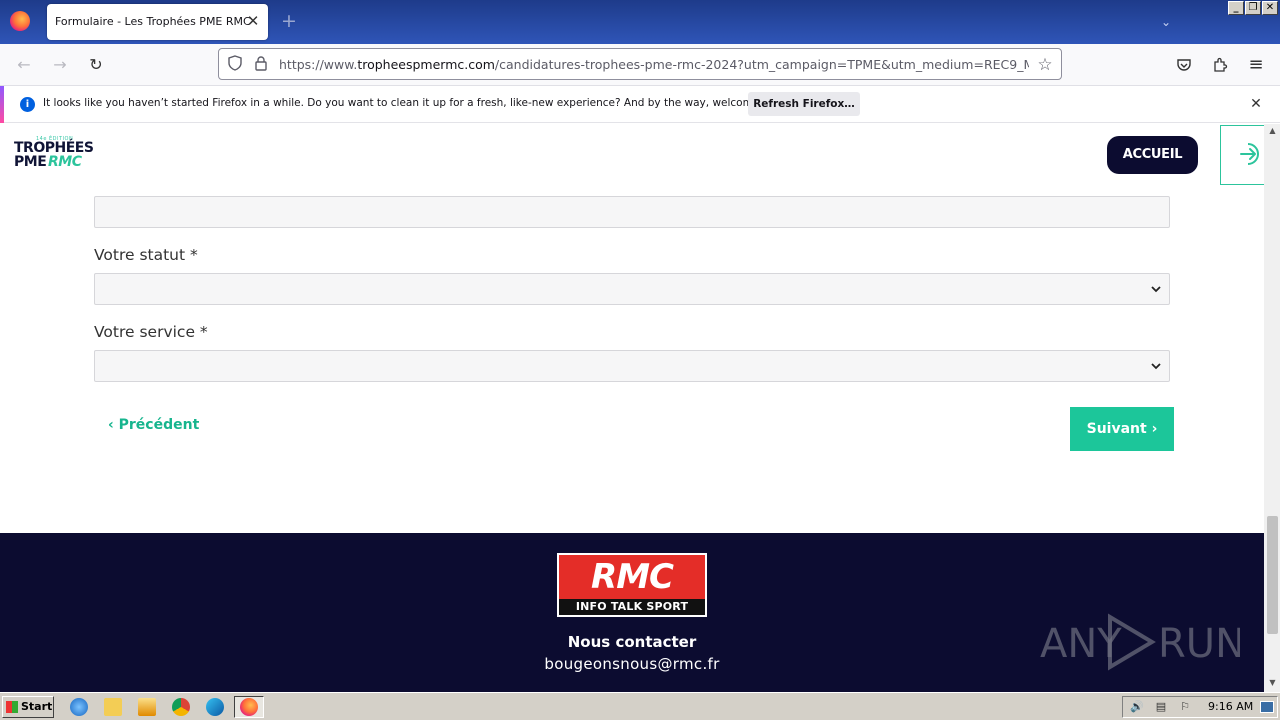 The image size is (1280, 720). Describe the element at coordinates (318, 64) in the screenshot. I see `url-prefix: https://www.` at that location.